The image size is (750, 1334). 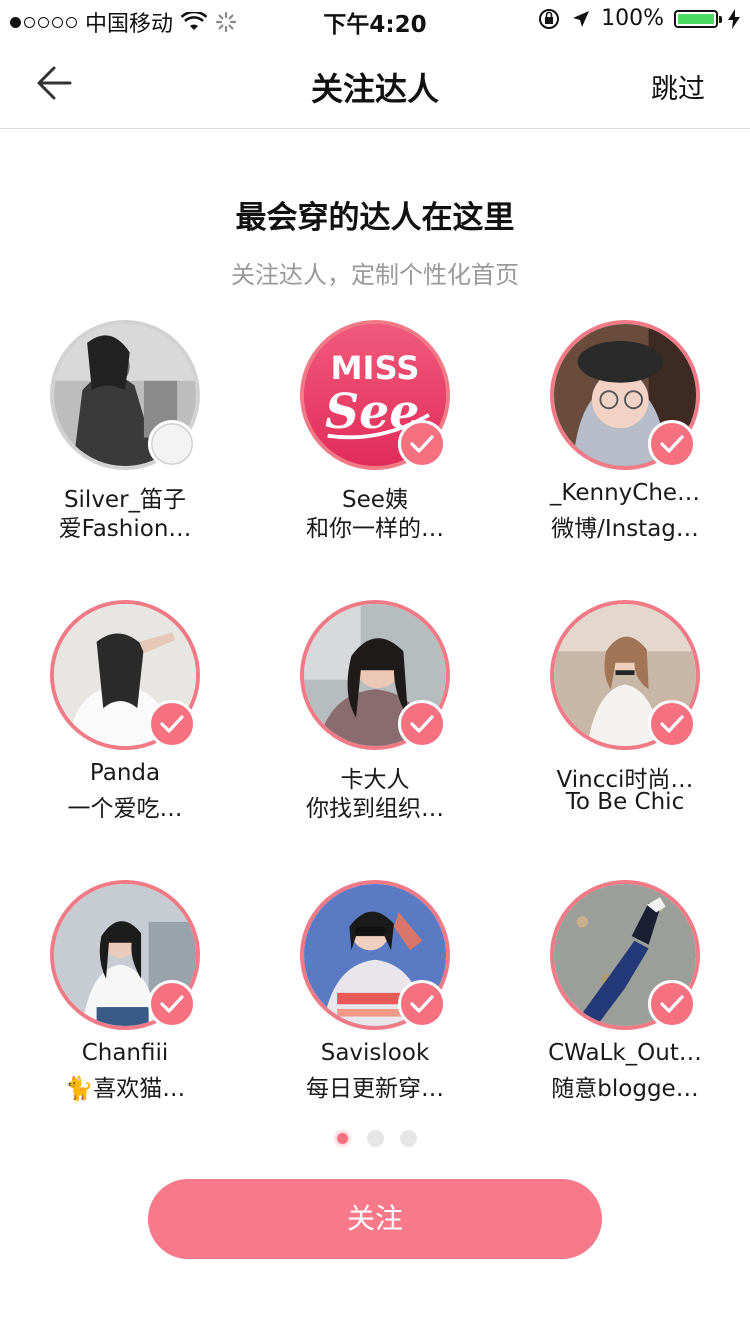 What do you see at coordinates (549, 18) in the screenshot?
I see `orientation-lock-icon` at bounding box center [549, 18].